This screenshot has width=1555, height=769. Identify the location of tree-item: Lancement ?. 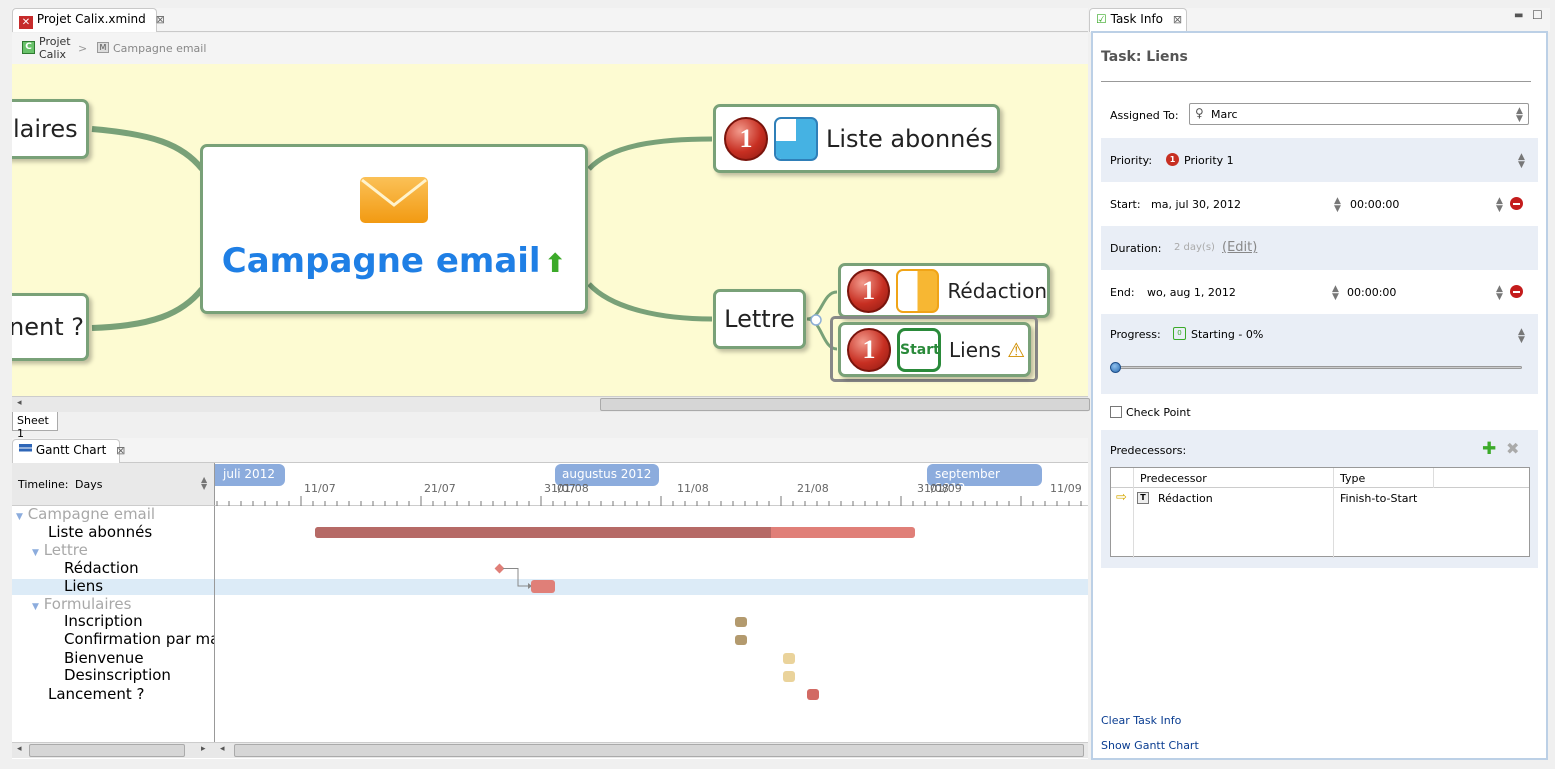
(96, 694).